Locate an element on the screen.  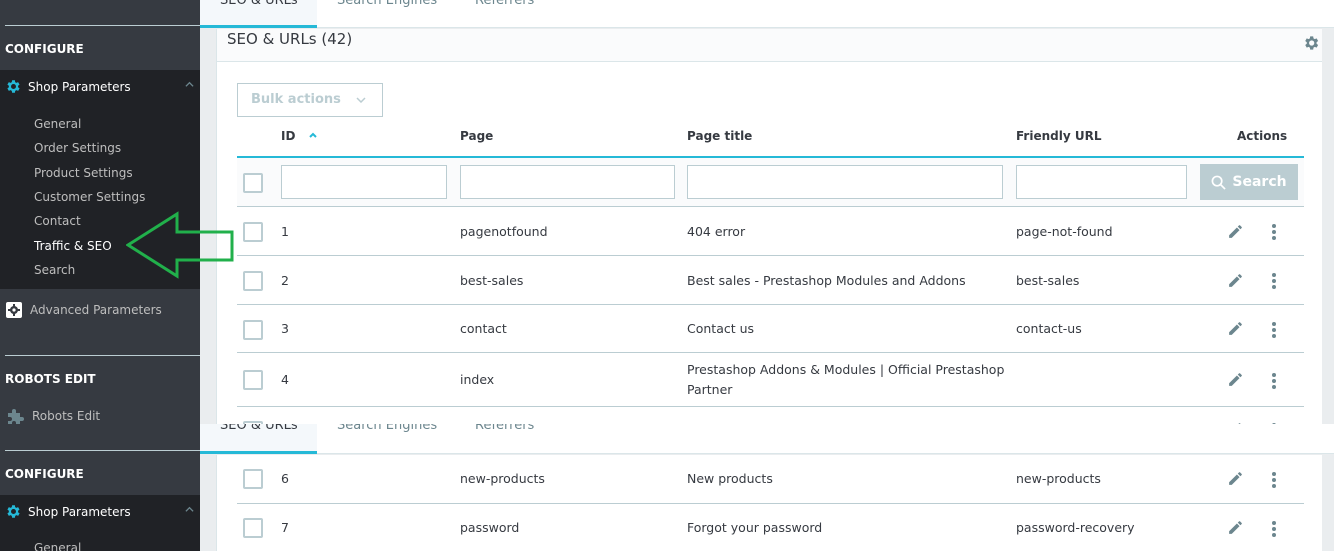
search-icon is located at coordinates (1219, 182).